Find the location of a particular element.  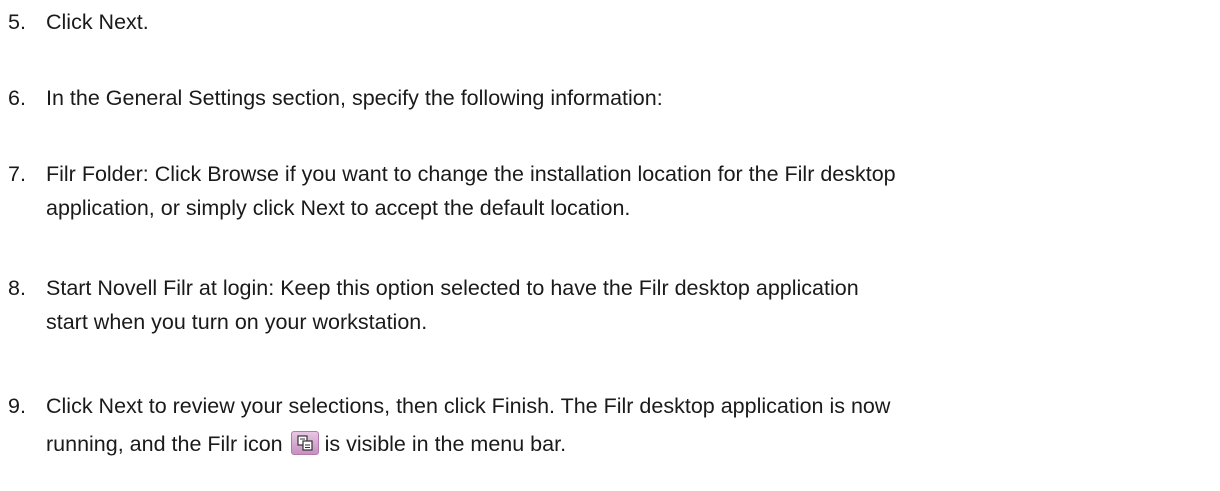

step-number: 6. is located at coordinates (17, 98).